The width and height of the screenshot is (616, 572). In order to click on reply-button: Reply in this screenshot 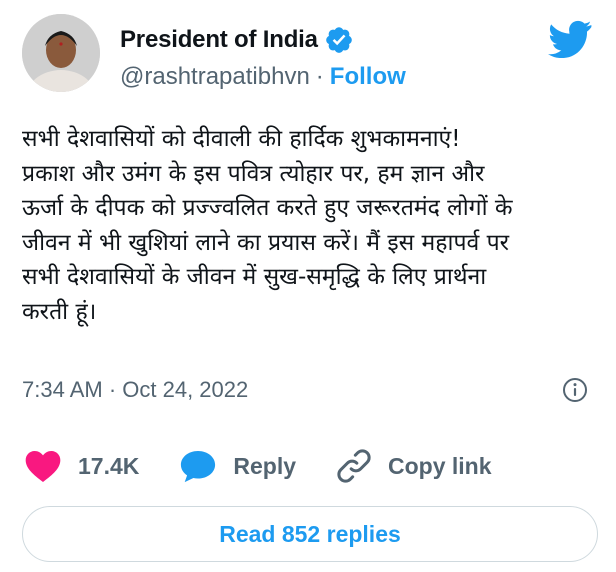, I will do `click(236, 466)`.